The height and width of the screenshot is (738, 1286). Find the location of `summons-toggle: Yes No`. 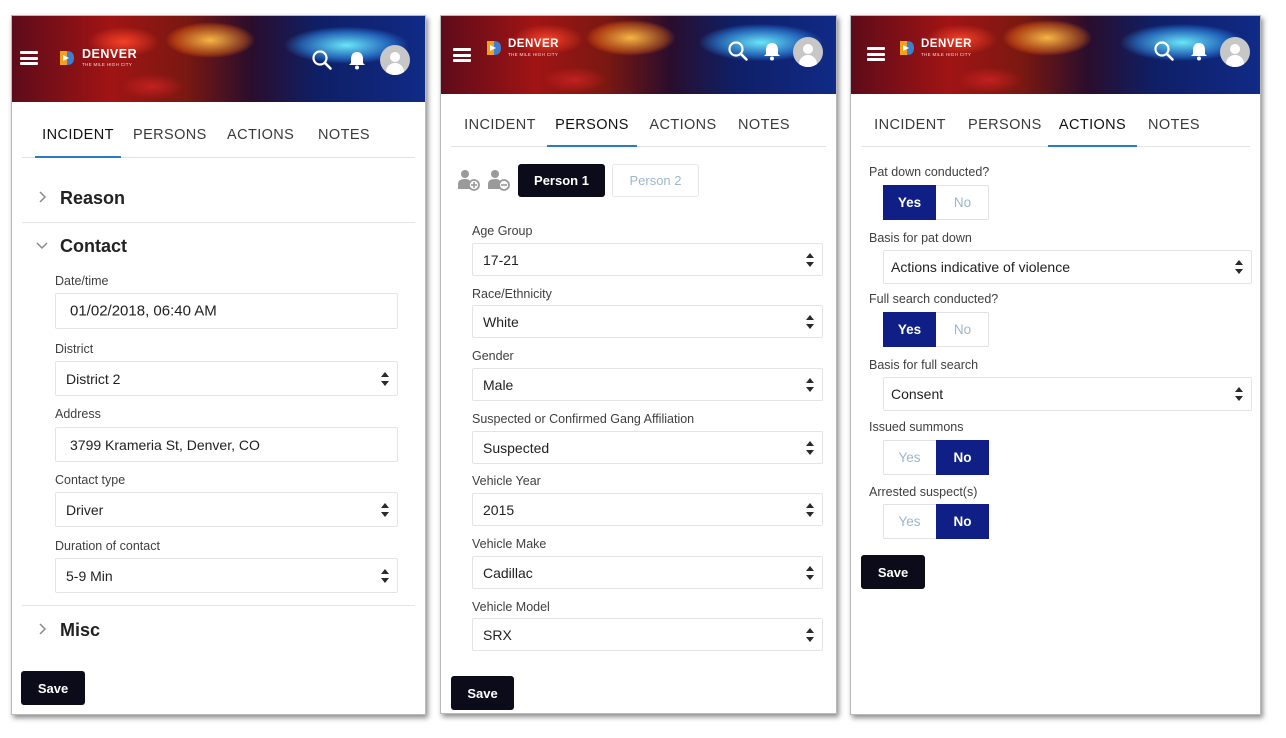

summons-toggle: Yes No is located at coordinates (936, 457).